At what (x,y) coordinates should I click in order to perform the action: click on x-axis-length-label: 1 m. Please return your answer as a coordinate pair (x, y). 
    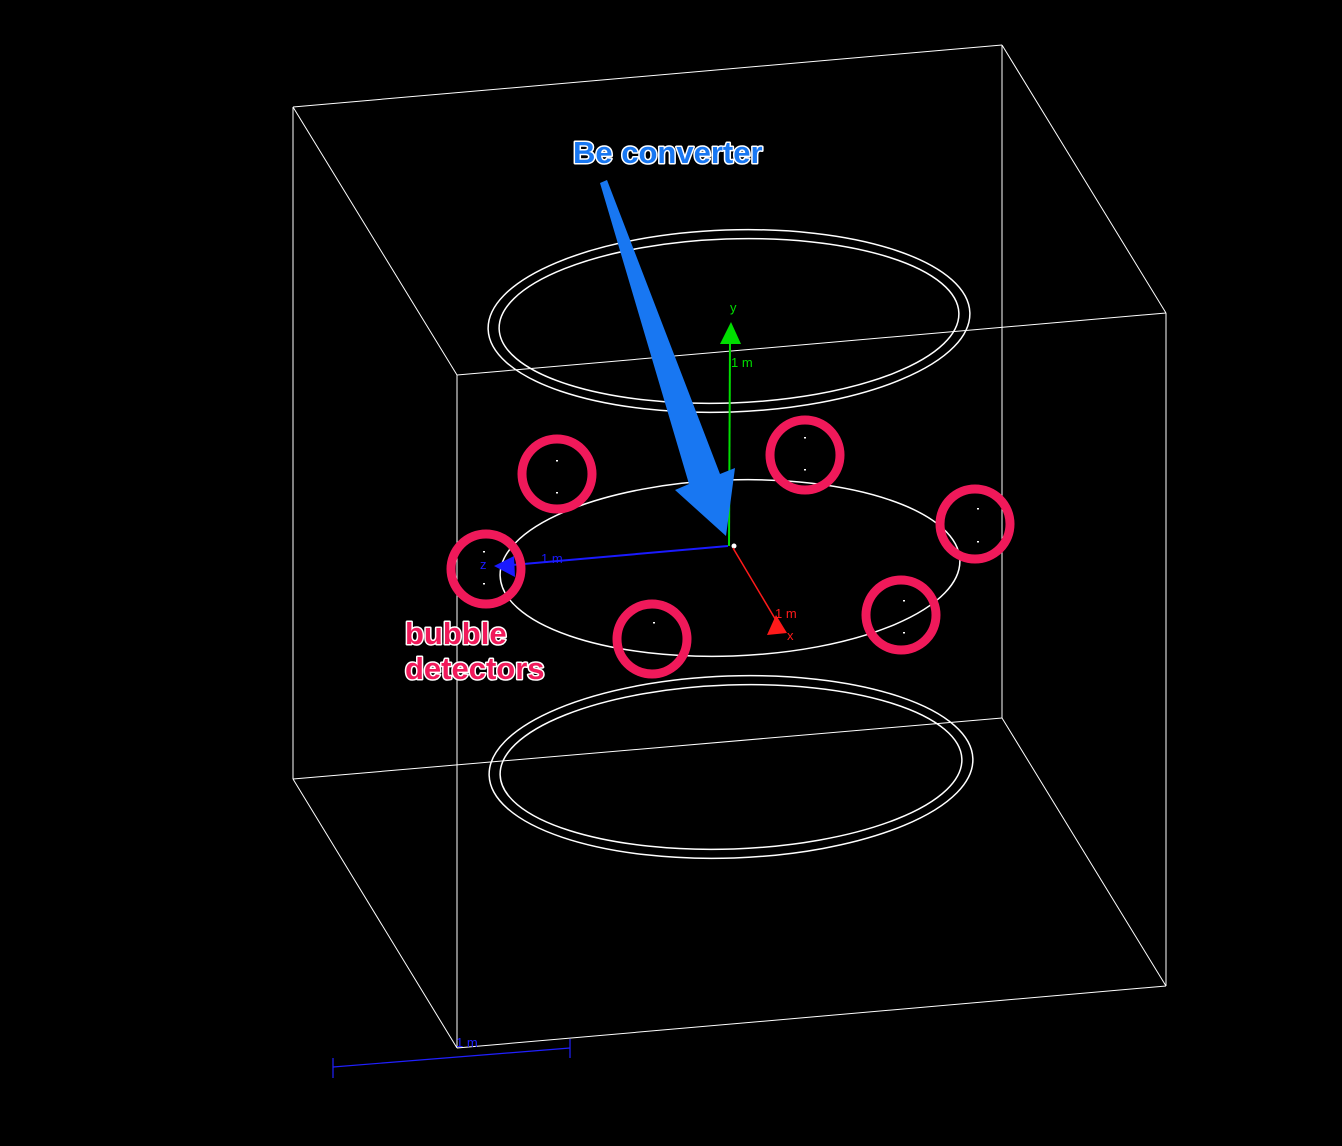
    Looking at the image, I should click on (786, 613).